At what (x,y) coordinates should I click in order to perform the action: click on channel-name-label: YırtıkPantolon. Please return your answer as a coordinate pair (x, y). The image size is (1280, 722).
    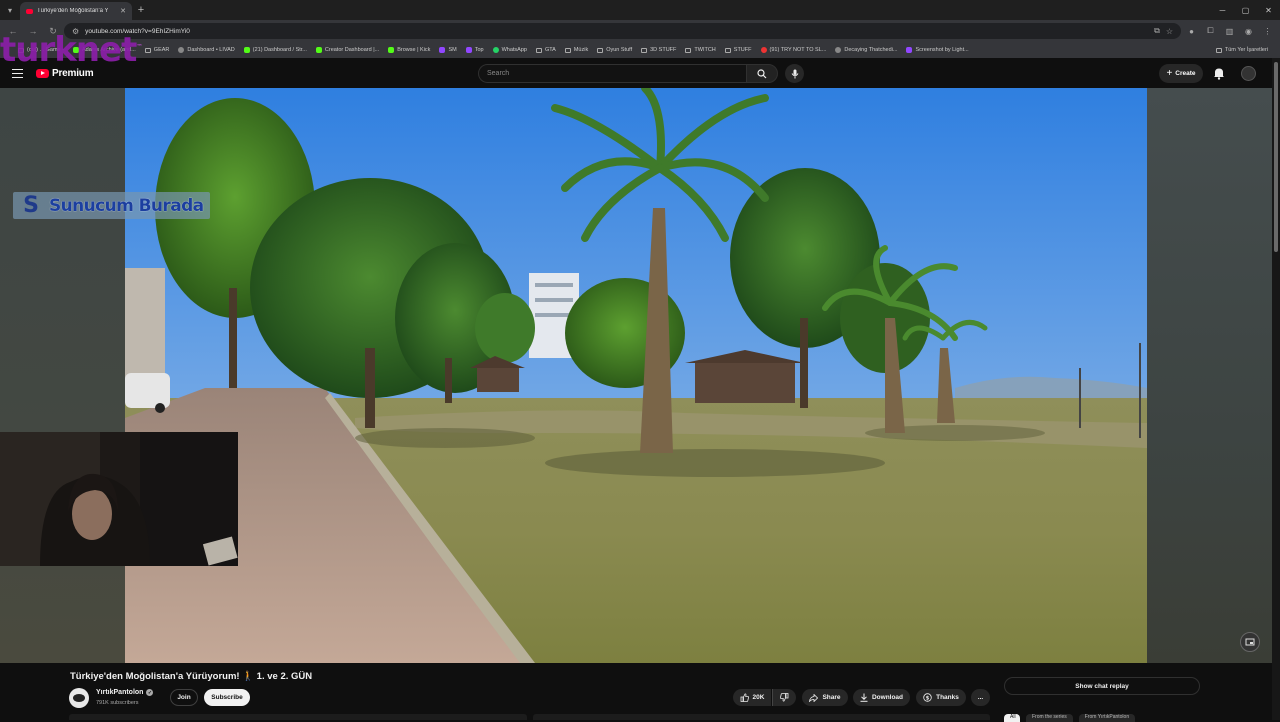
    Looking at the image, I should click on (119, 692).